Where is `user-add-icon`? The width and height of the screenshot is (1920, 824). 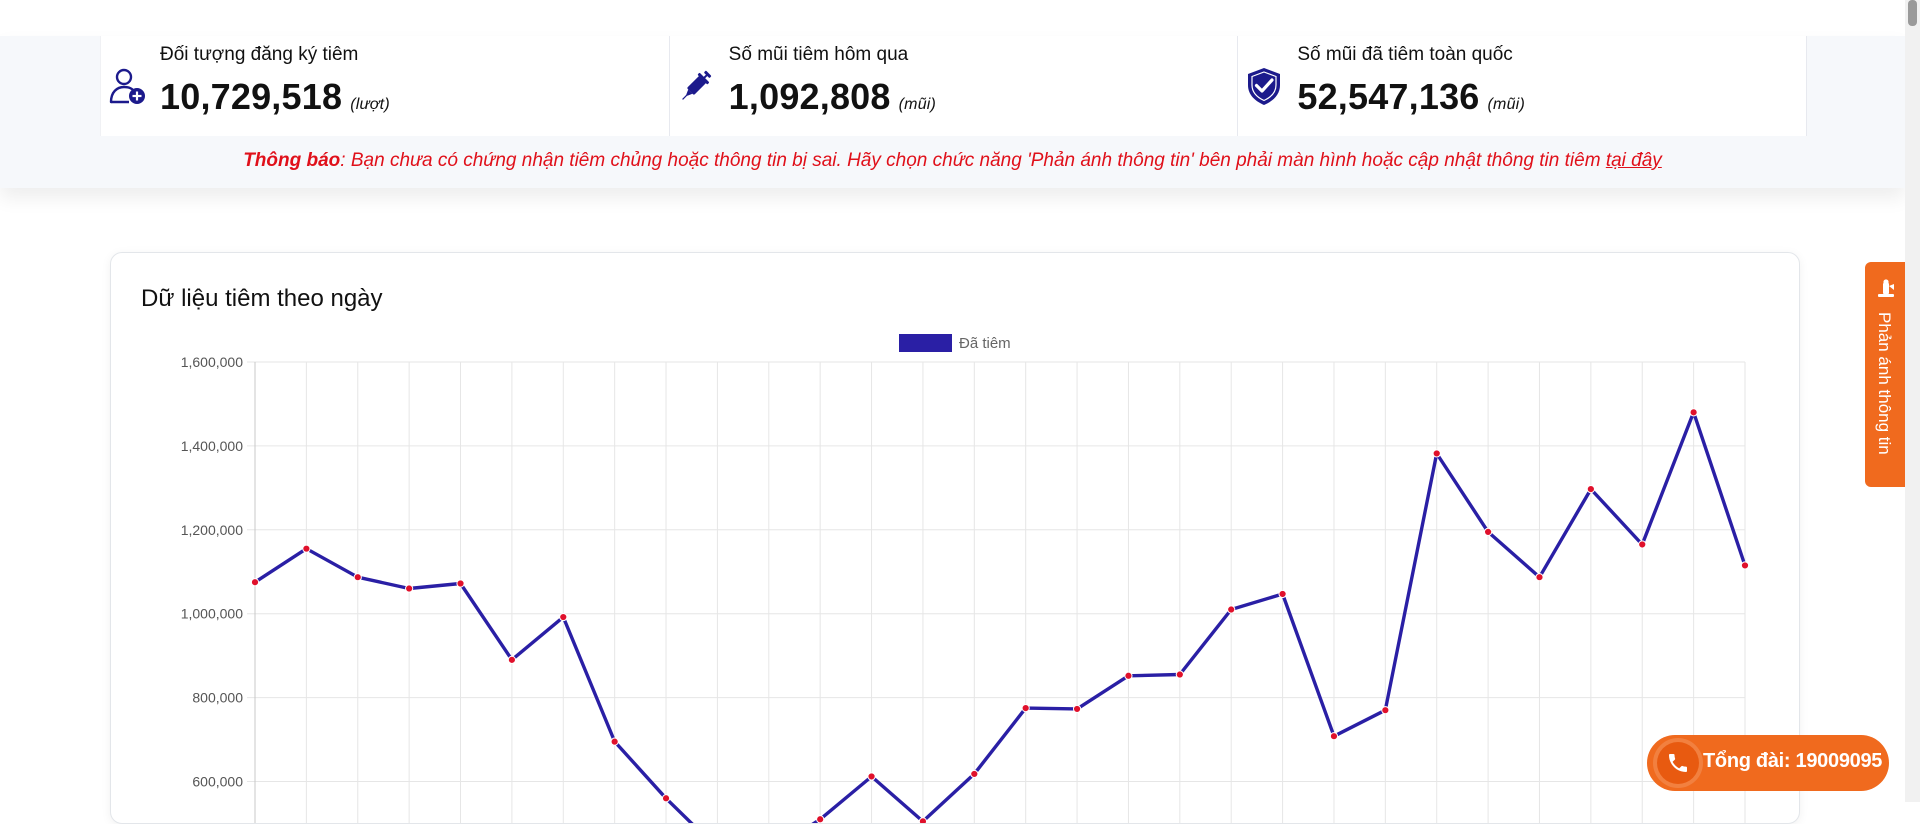
user-add-icon is located at coordinates (127, 86).